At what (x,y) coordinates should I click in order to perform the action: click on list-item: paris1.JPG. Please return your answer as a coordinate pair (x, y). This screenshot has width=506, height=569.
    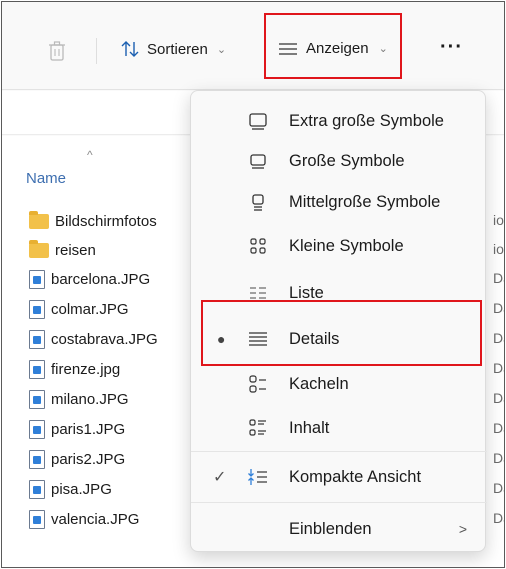
    Looking at the image, I should click on (77, 429).